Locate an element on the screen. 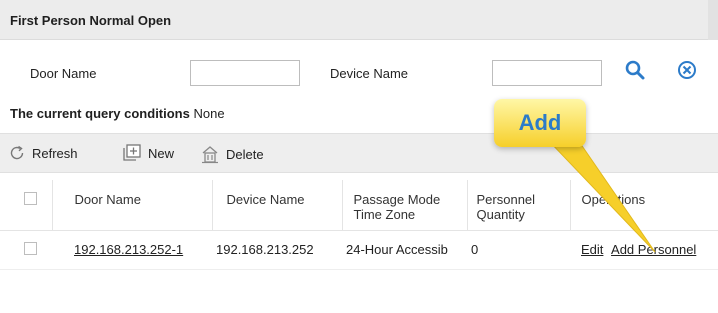 The height and width of the screenshot is (313, 718). delete-icon is located at coordinates (210, 155).